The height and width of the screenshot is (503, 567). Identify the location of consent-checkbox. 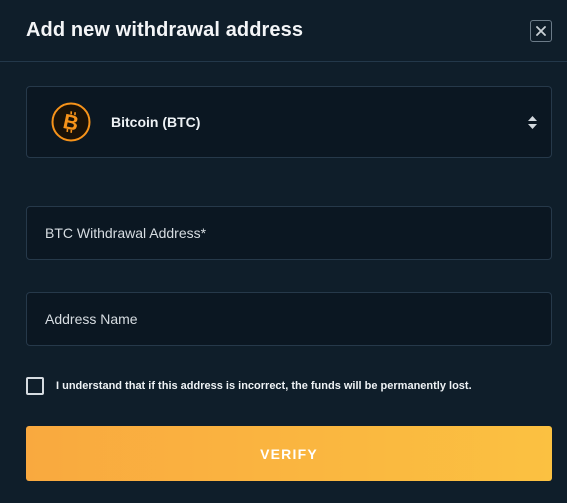
(35, 386).